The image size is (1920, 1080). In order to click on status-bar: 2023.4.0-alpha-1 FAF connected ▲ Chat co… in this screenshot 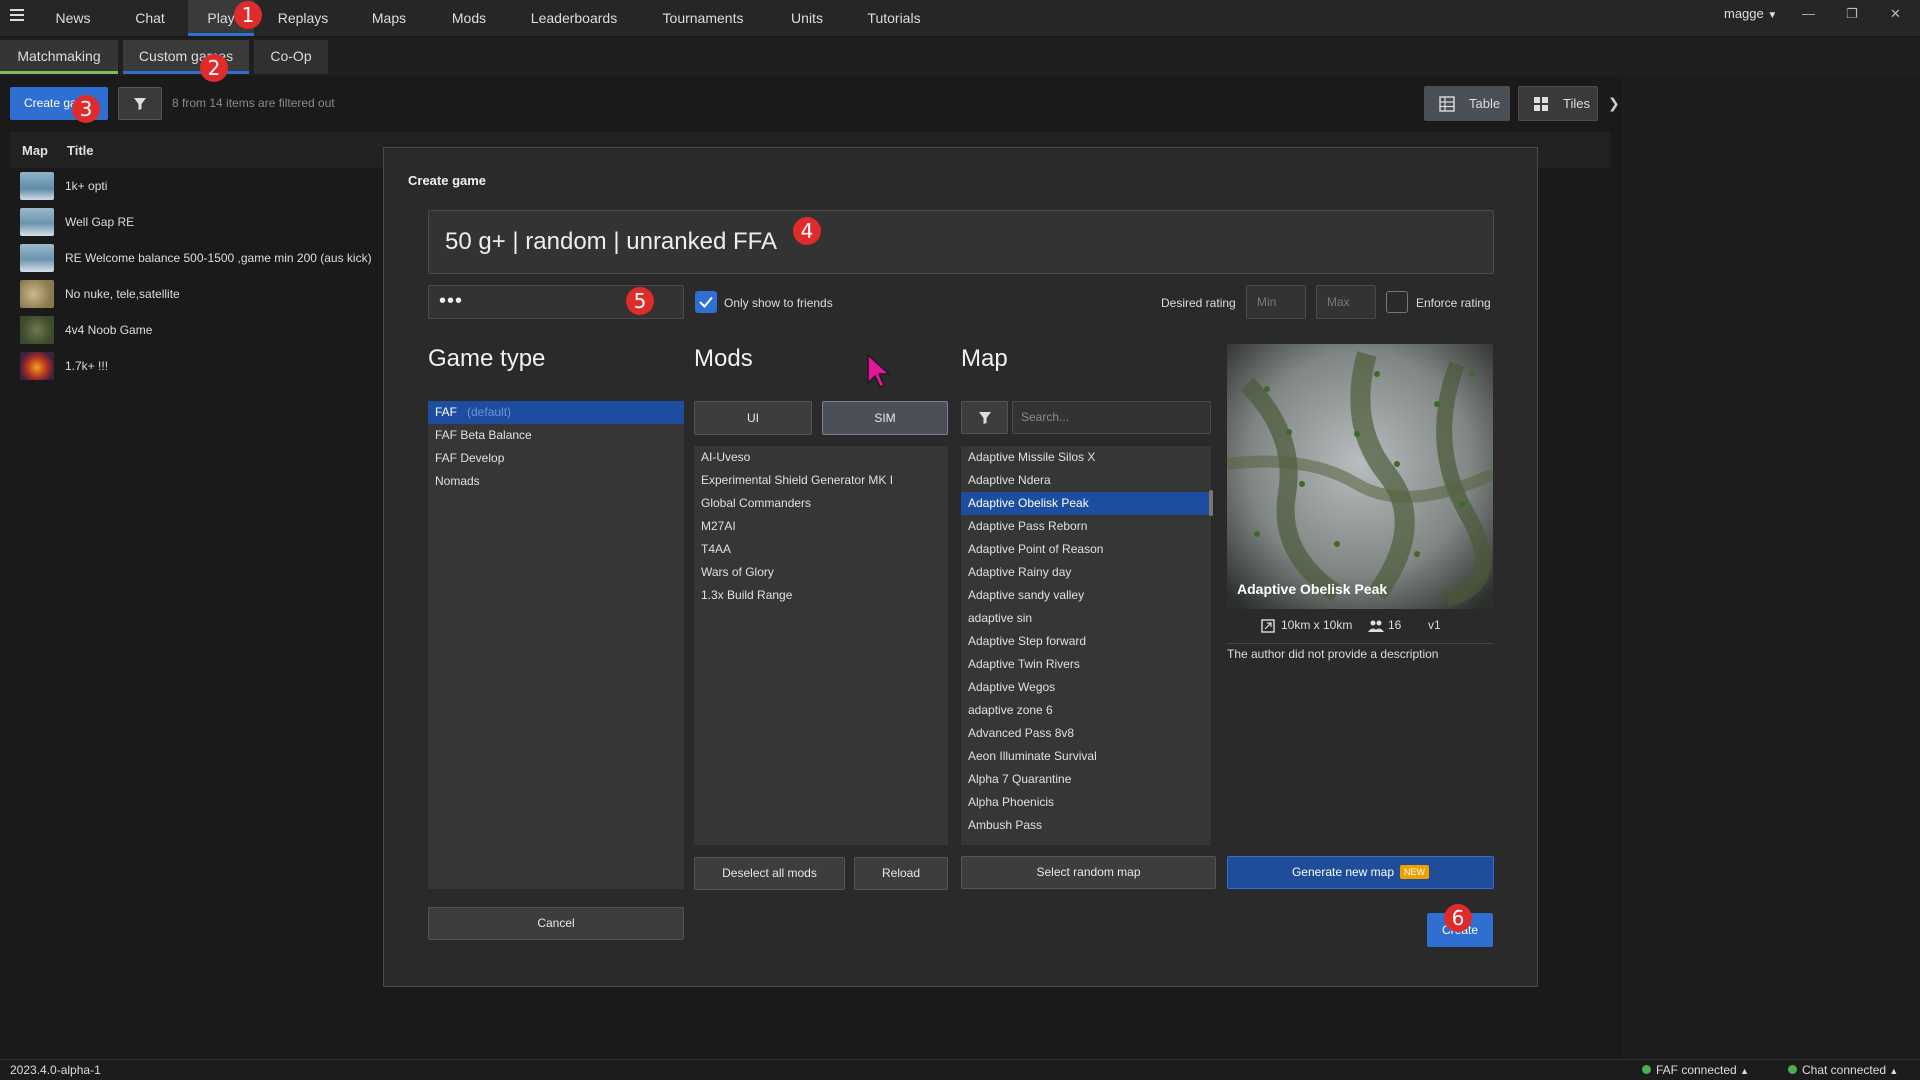, I will do `click(960, 1069)`.